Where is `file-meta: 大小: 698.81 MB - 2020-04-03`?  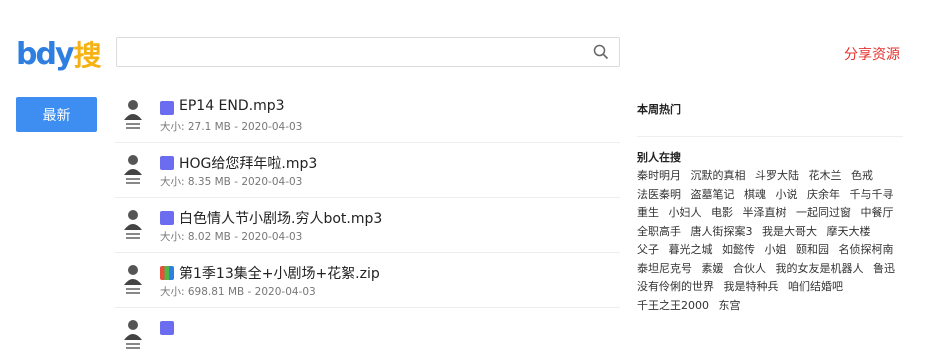
file-meta: 大小: 698.81 MB - 2020-04-03 is located at coordinates (238, 292).